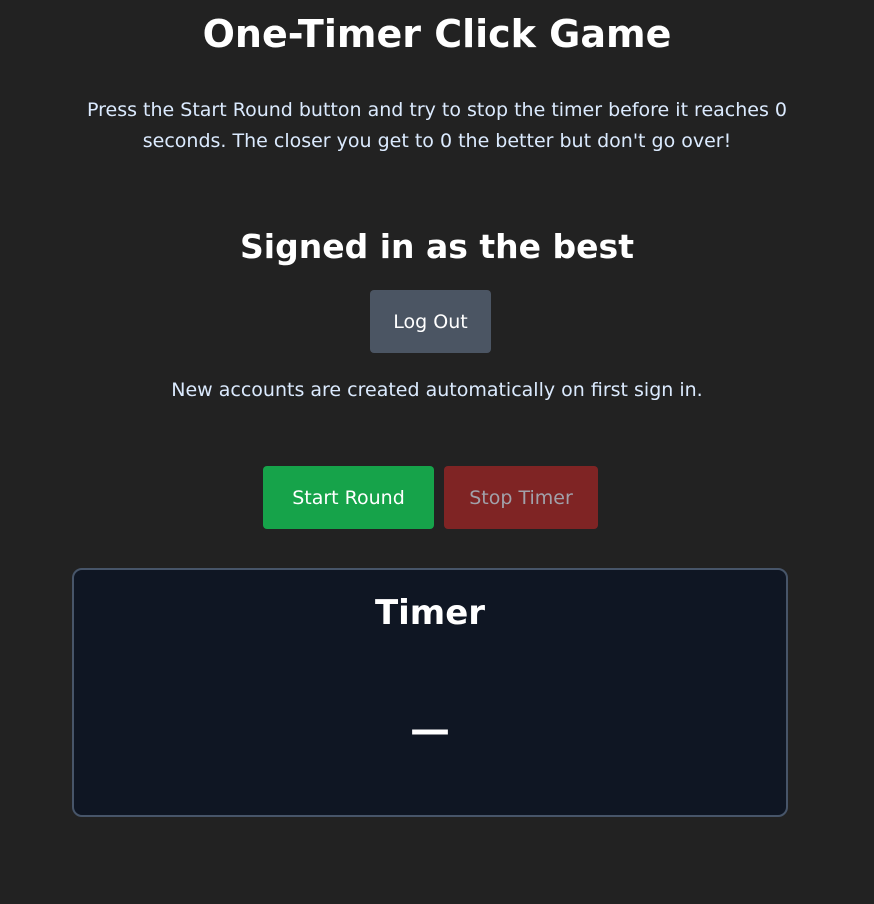  I want to click on start-round-button: Start Round, so click(348, 497).